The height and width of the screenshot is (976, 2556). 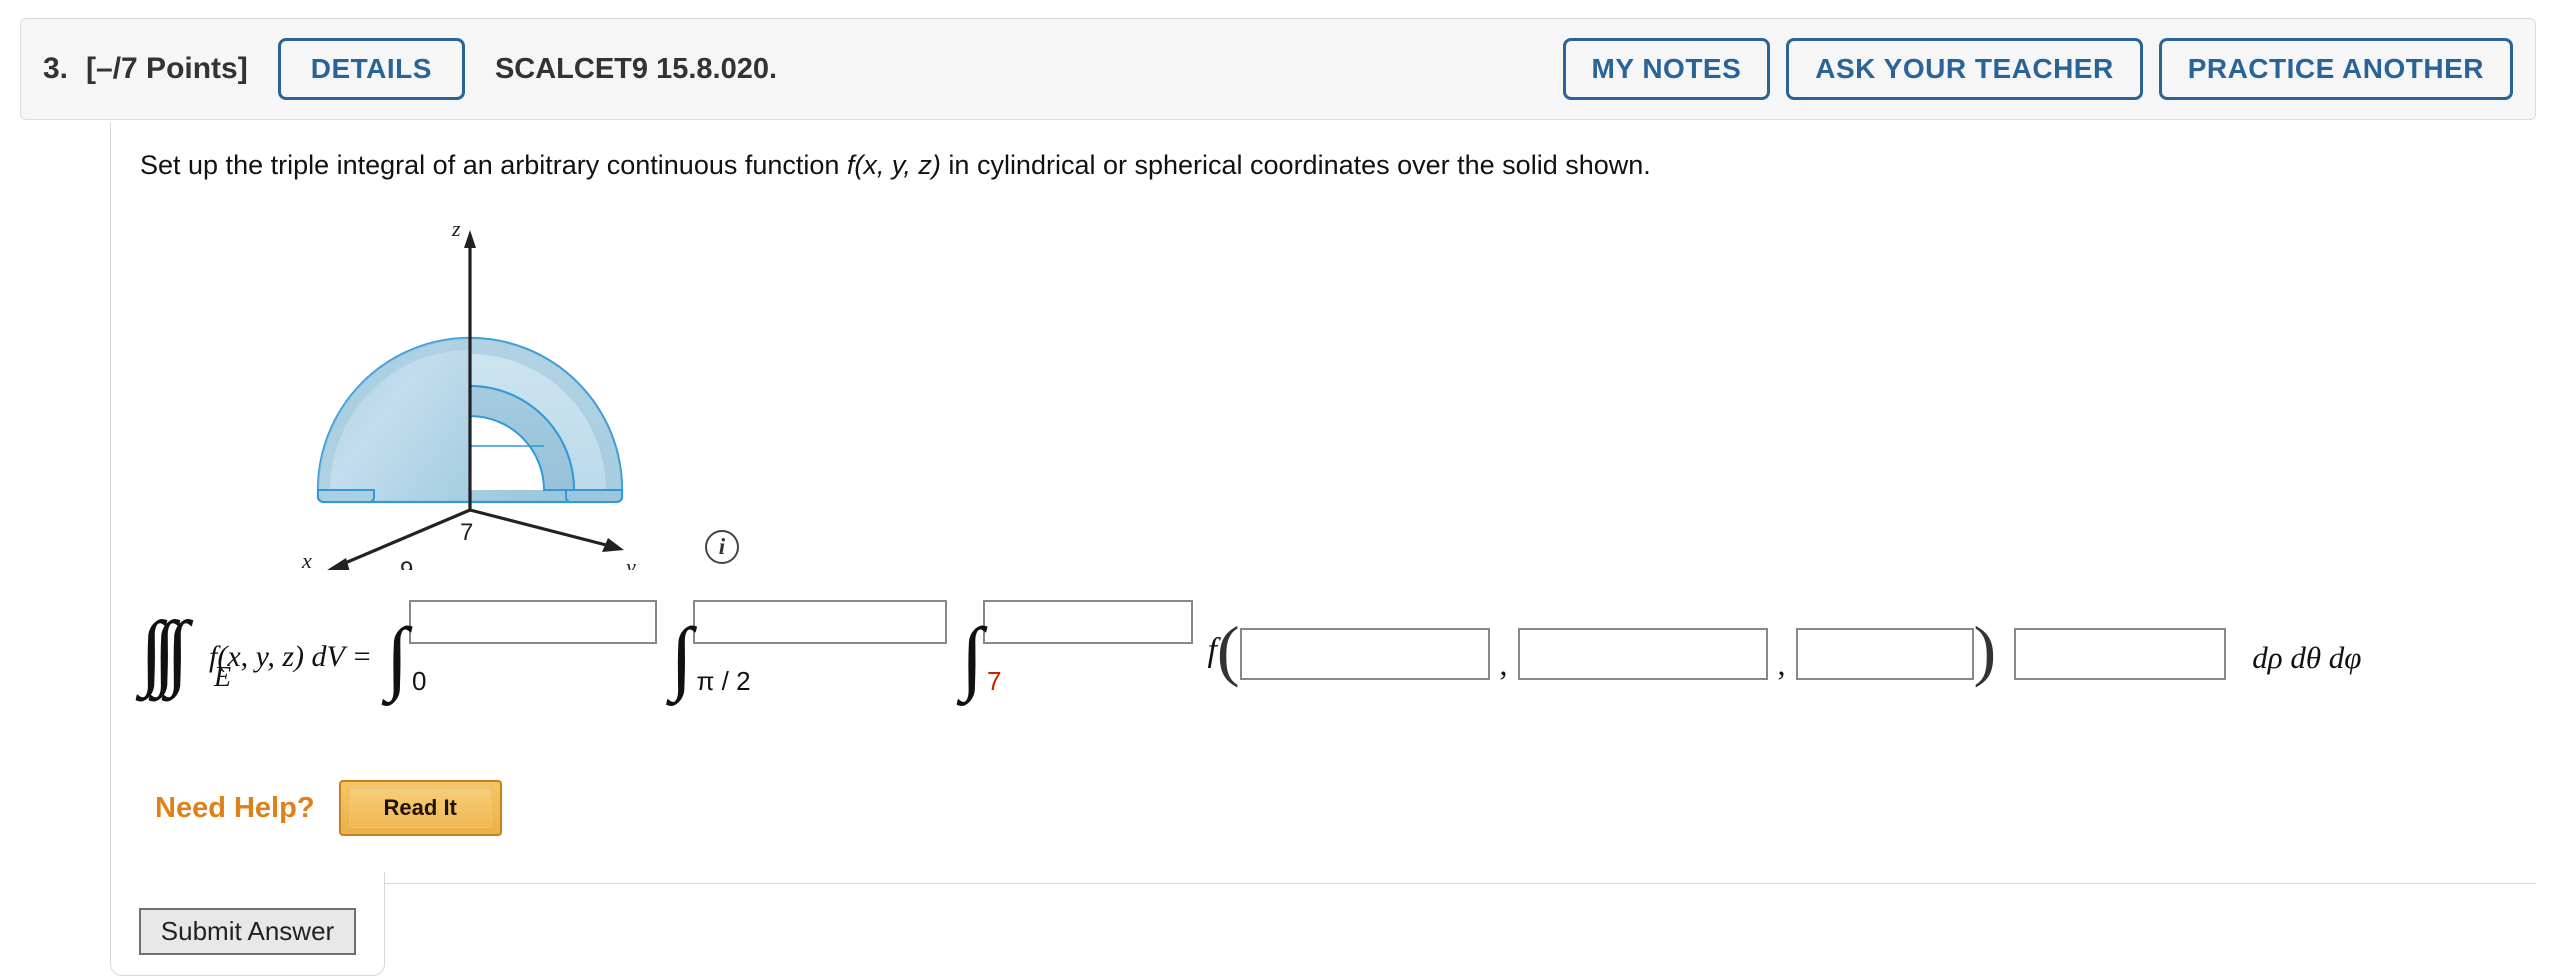 What do you see at coordinates (521, 650) in the screenshot?
I see `integral-group-1: ∫ 0` at bounding box center [521, 650].